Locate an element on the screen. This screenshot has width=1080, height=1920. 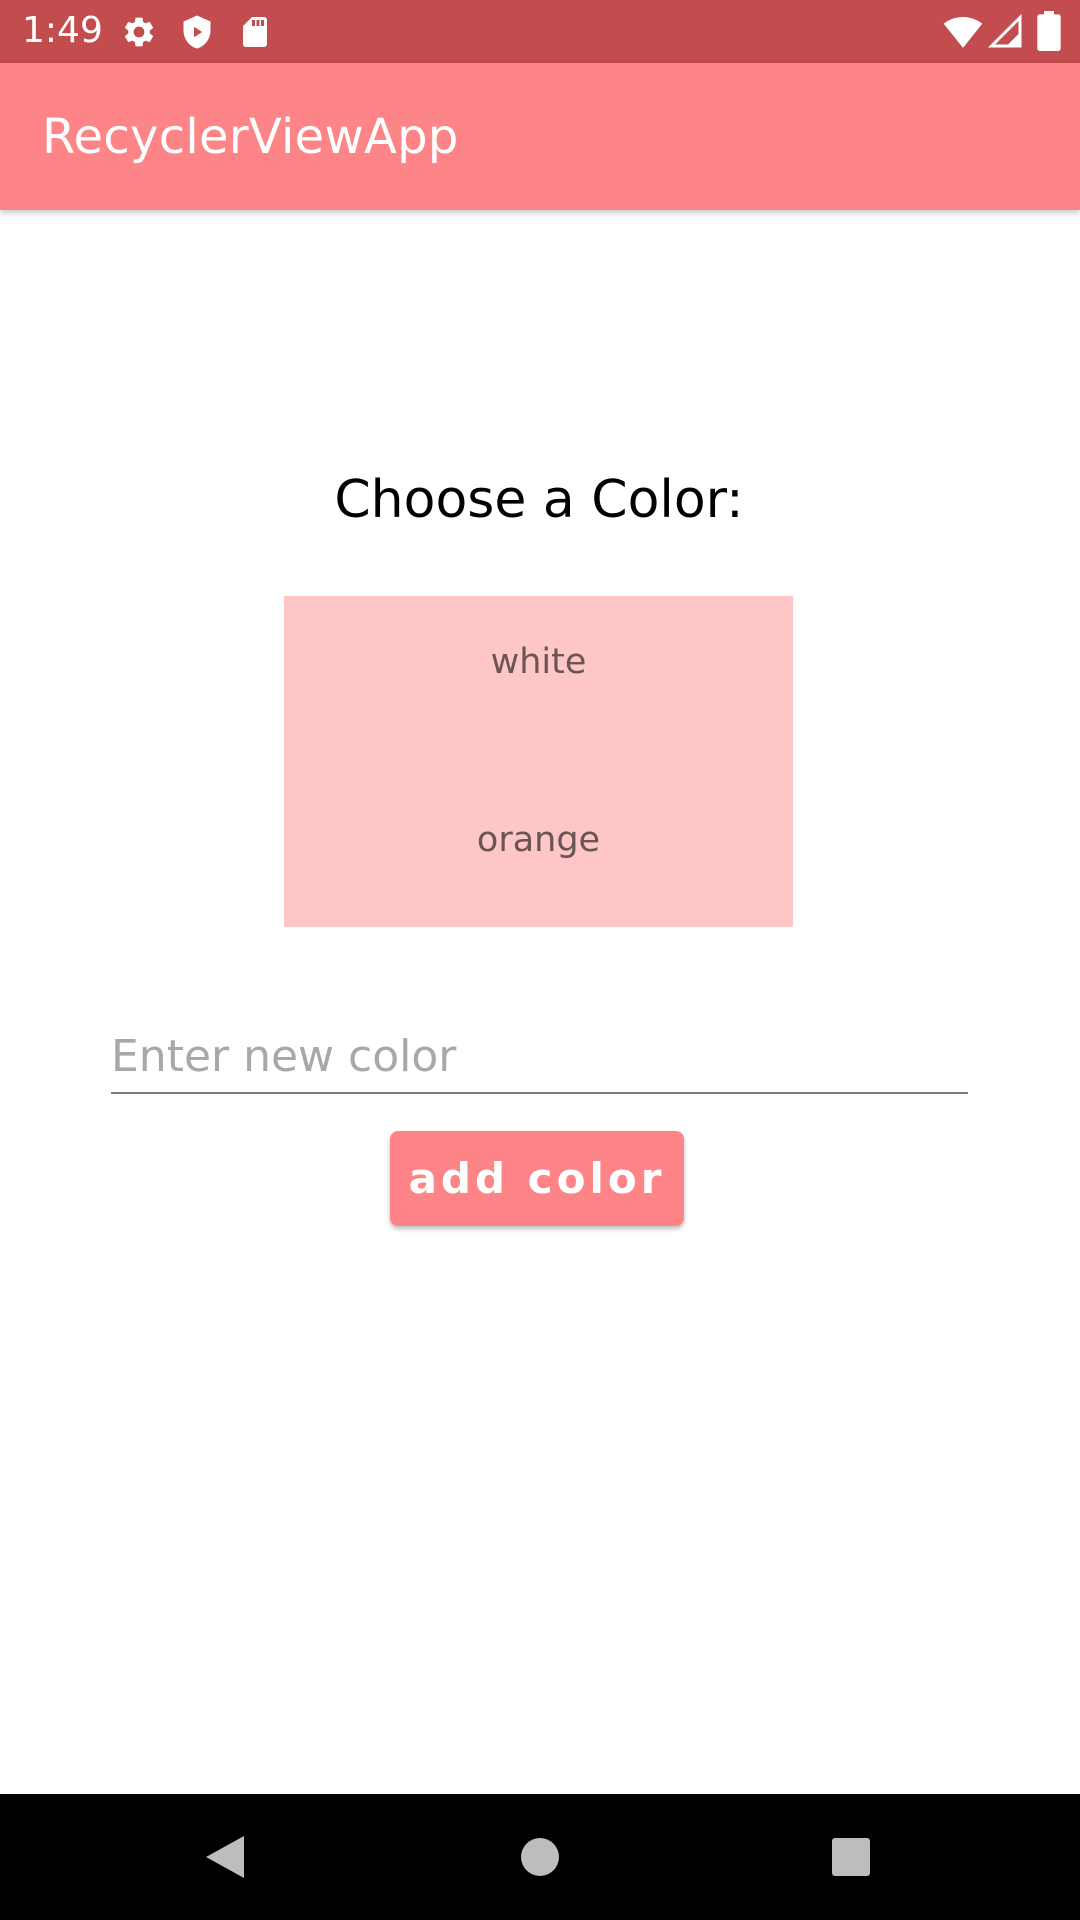
wifi-icon is located at coordinates (963, 32).